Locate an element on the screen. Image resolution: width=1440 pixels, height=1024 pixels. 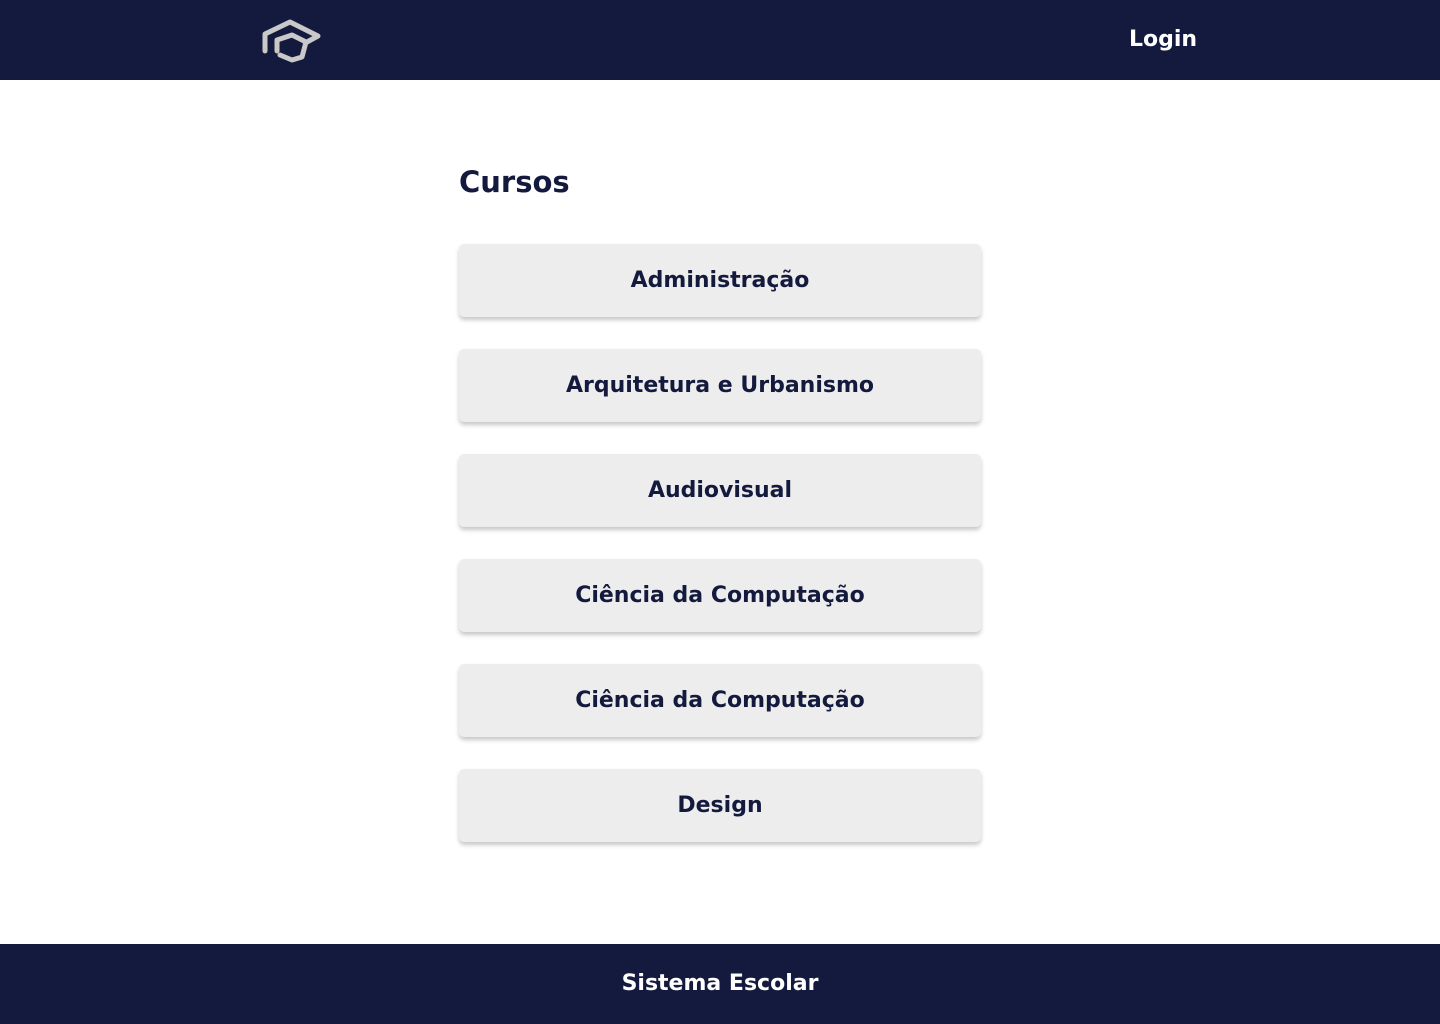
course-button-audiovisual: Audiovisual is located at coordinates (720, 490).